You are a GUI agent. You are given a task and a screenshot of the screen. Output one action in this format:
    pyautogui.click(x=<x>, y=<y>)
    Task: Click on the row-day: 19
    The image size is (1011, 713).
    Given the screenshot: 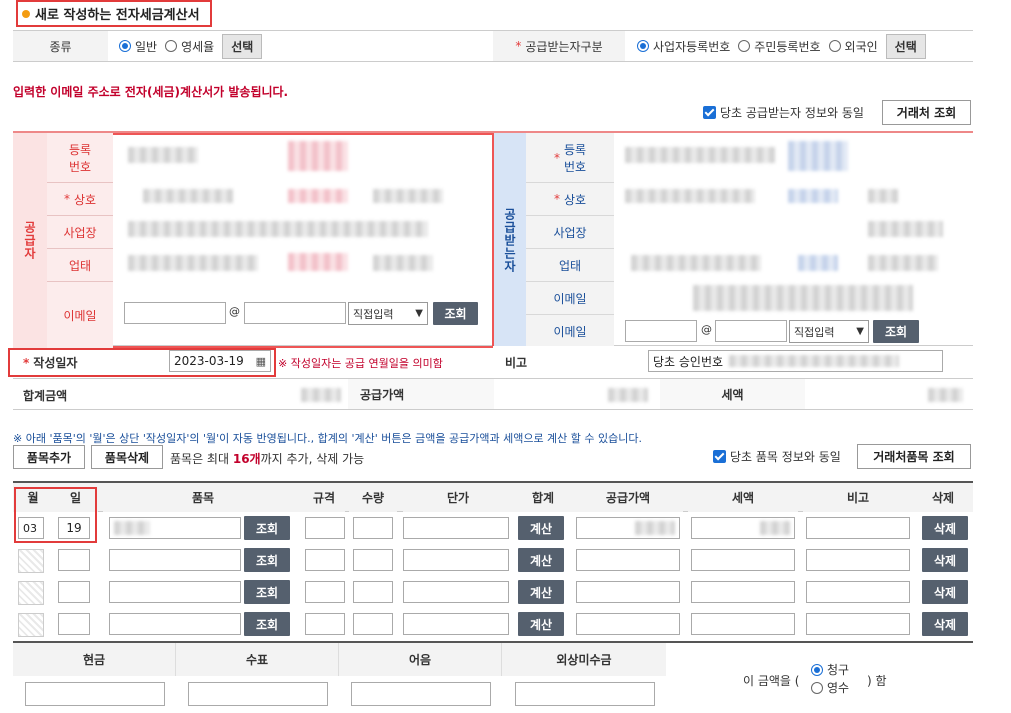 What is the action you would take?
    pyautogui.click(x=74, y=528)
    